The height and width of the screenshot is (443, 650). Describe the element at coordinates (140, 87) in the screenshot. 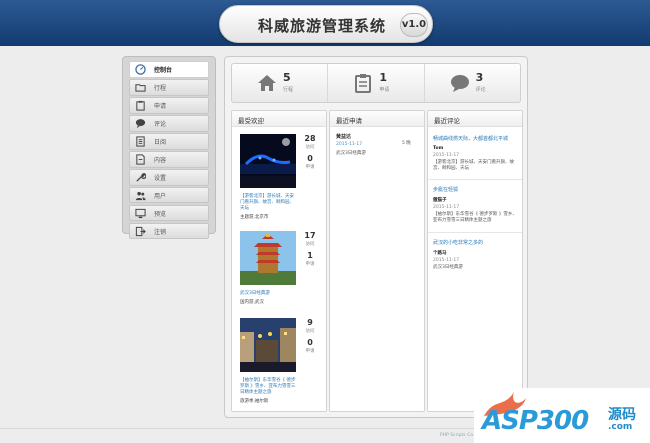

I see `folder-icon` at that location.